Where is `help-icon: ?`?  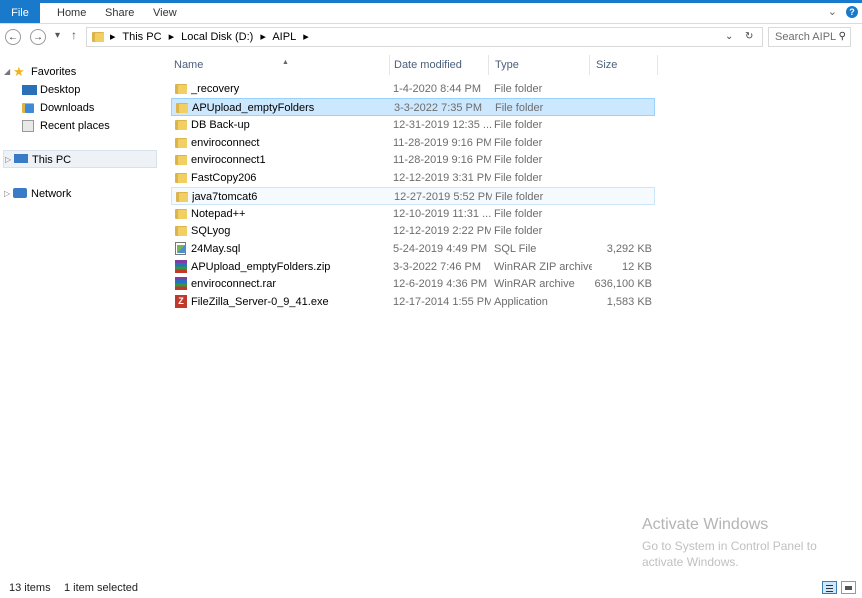
help-icon: ? is located at coordinates (852, 12).